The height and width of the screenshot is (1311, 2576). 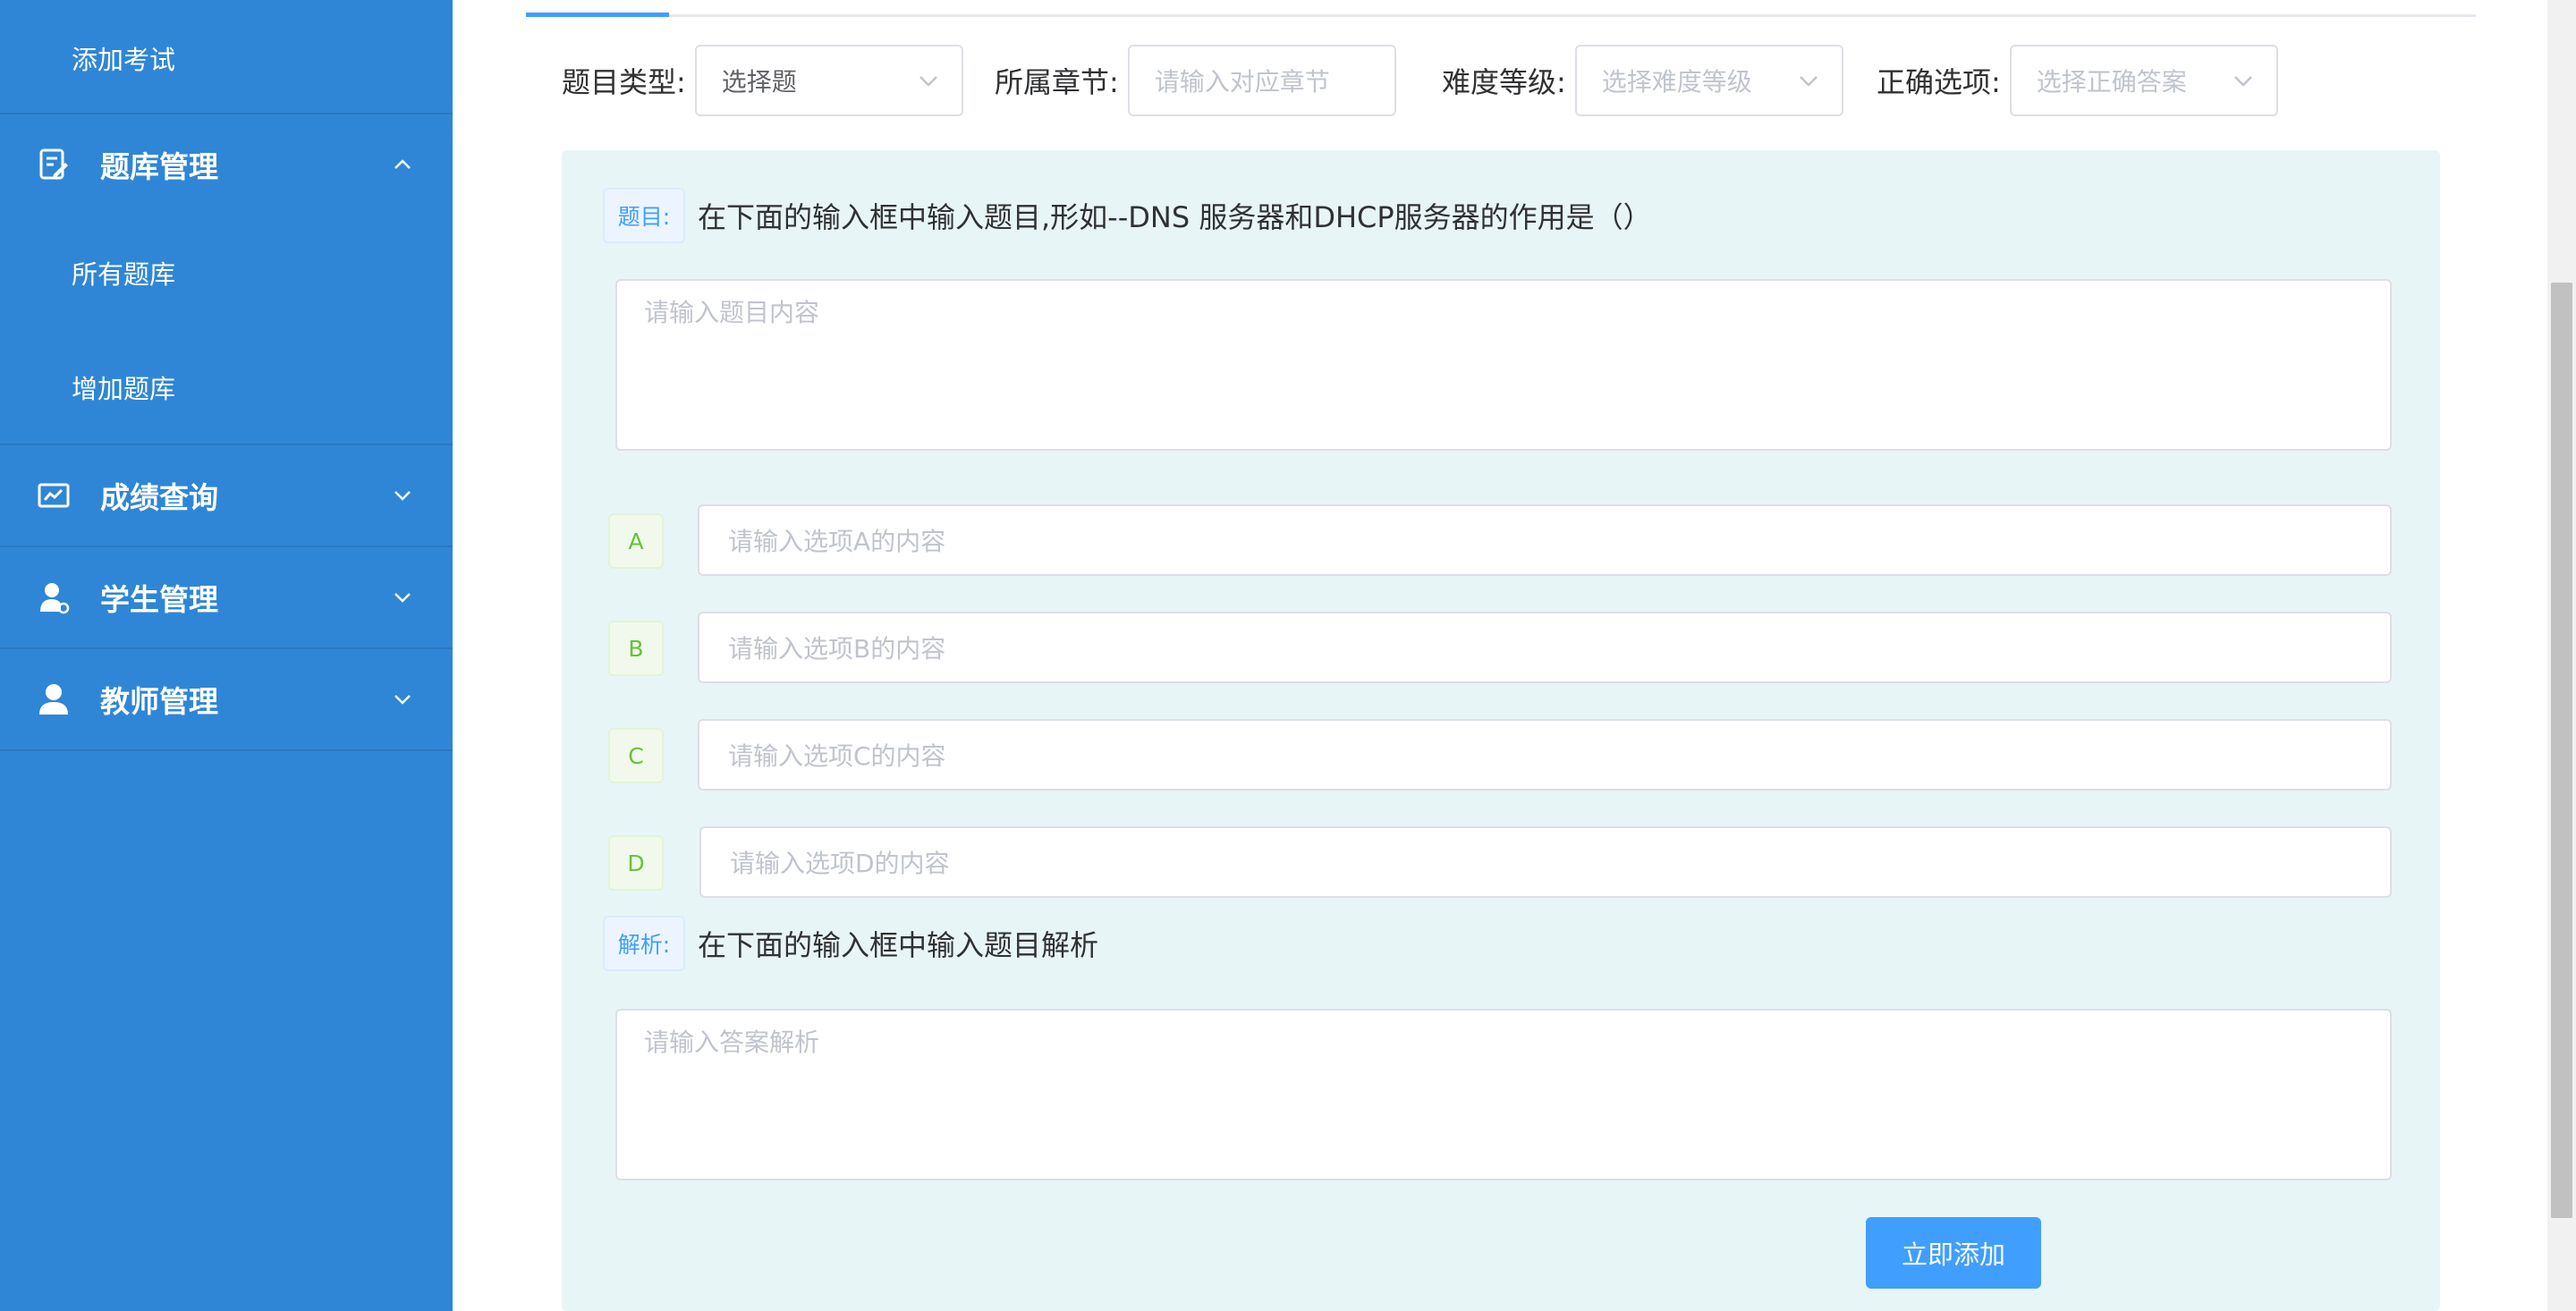 I want to click on input-placeholder: 请输入对应章节, so click(x=1242, y=82).